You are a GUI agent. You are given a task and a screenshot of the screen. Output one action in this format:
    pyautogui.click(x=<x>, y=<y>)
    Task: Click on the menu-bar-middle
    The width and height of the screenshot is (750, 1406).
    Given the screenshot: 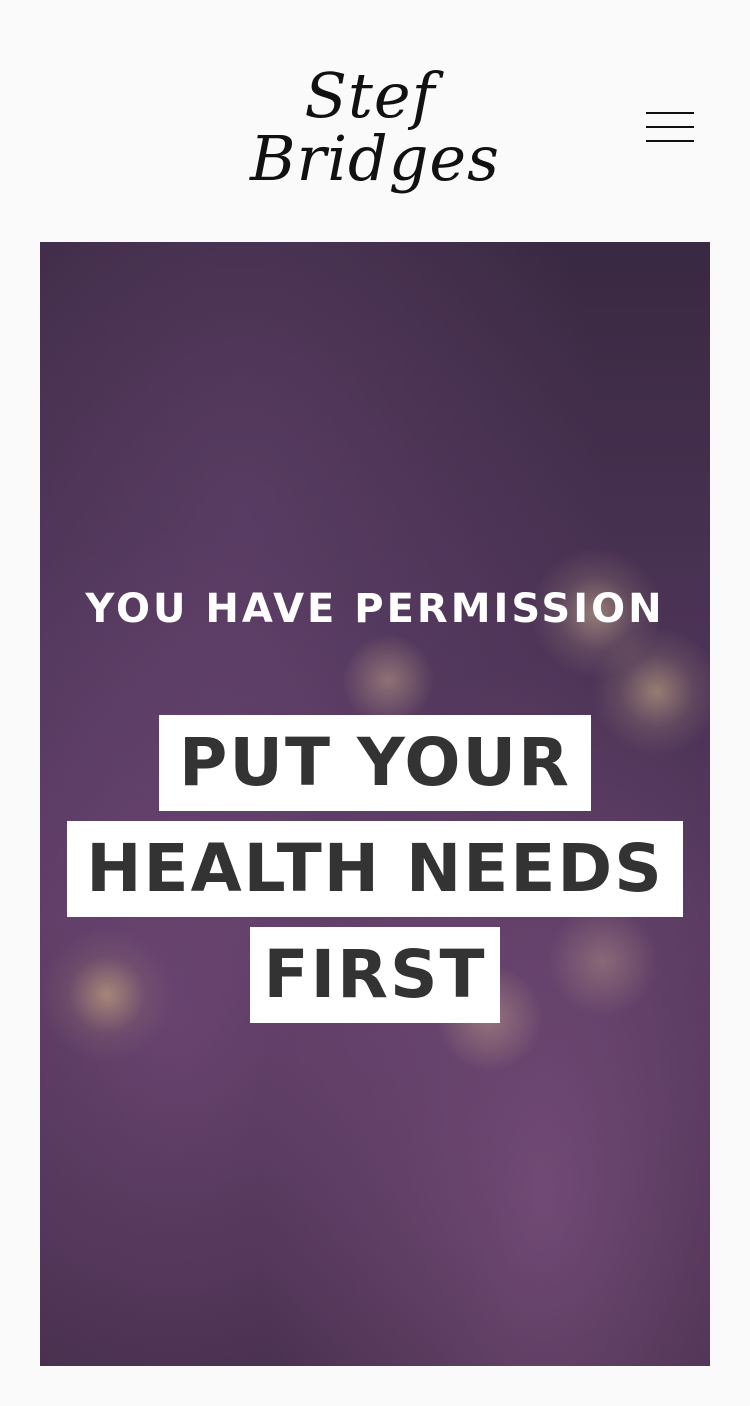 What is the action you would take?
    pyautogui.click(x=670, y=127)
    